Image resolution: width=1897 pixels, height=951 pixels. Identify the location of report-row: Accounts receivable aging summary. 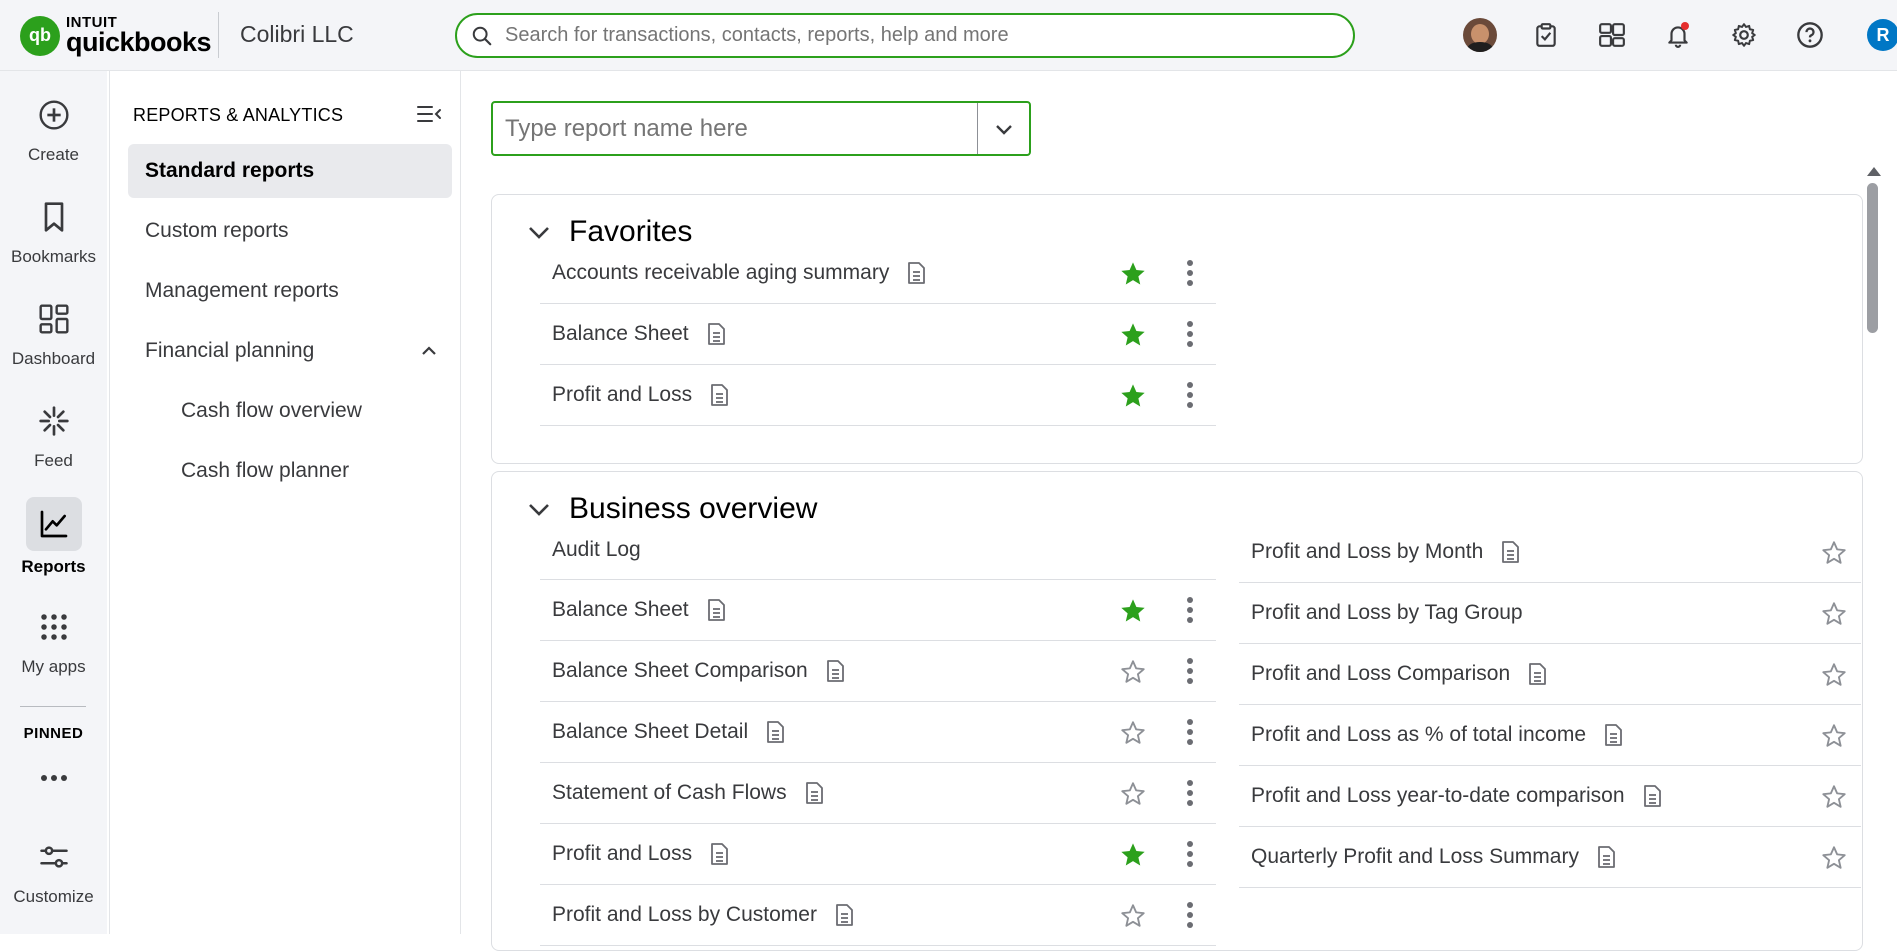
(878, 273).